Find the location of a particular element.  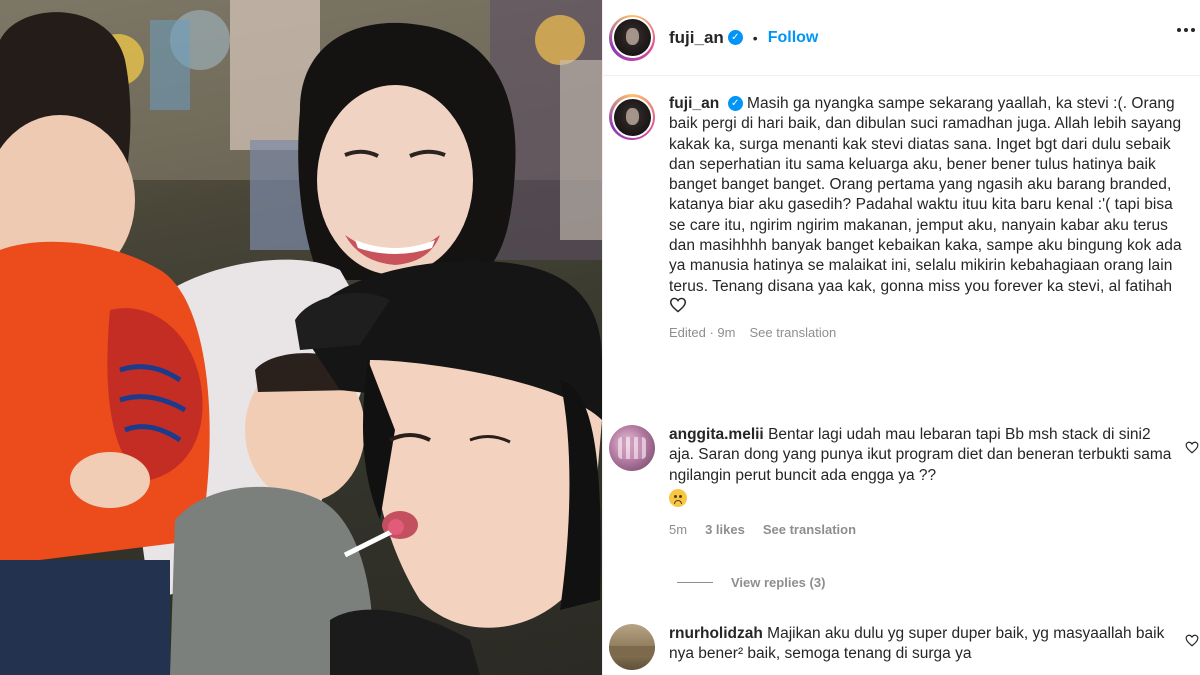

view-replies-label: View replies (3) is located at coordinates (778, 582).